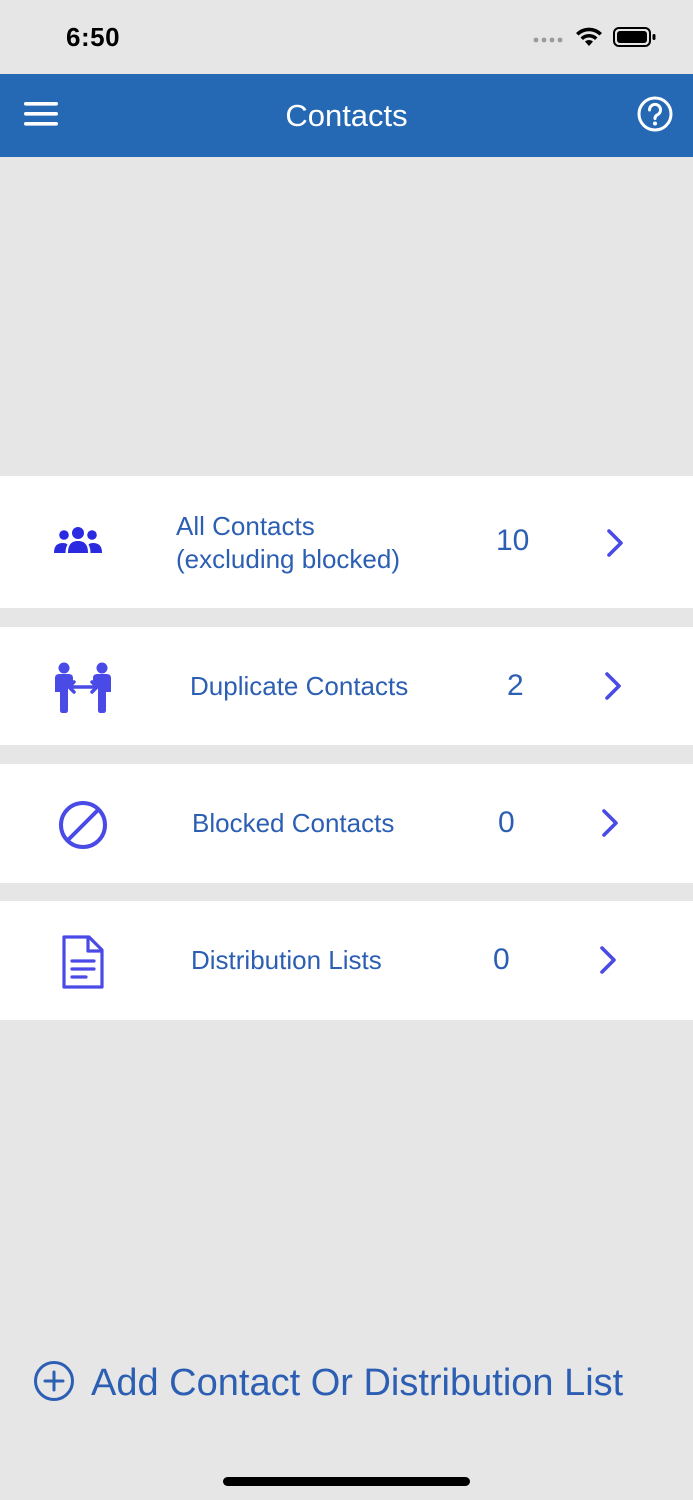 The width and height of the screenshot is (693, 1500). I want to click on menu-button, so click(42, 116).